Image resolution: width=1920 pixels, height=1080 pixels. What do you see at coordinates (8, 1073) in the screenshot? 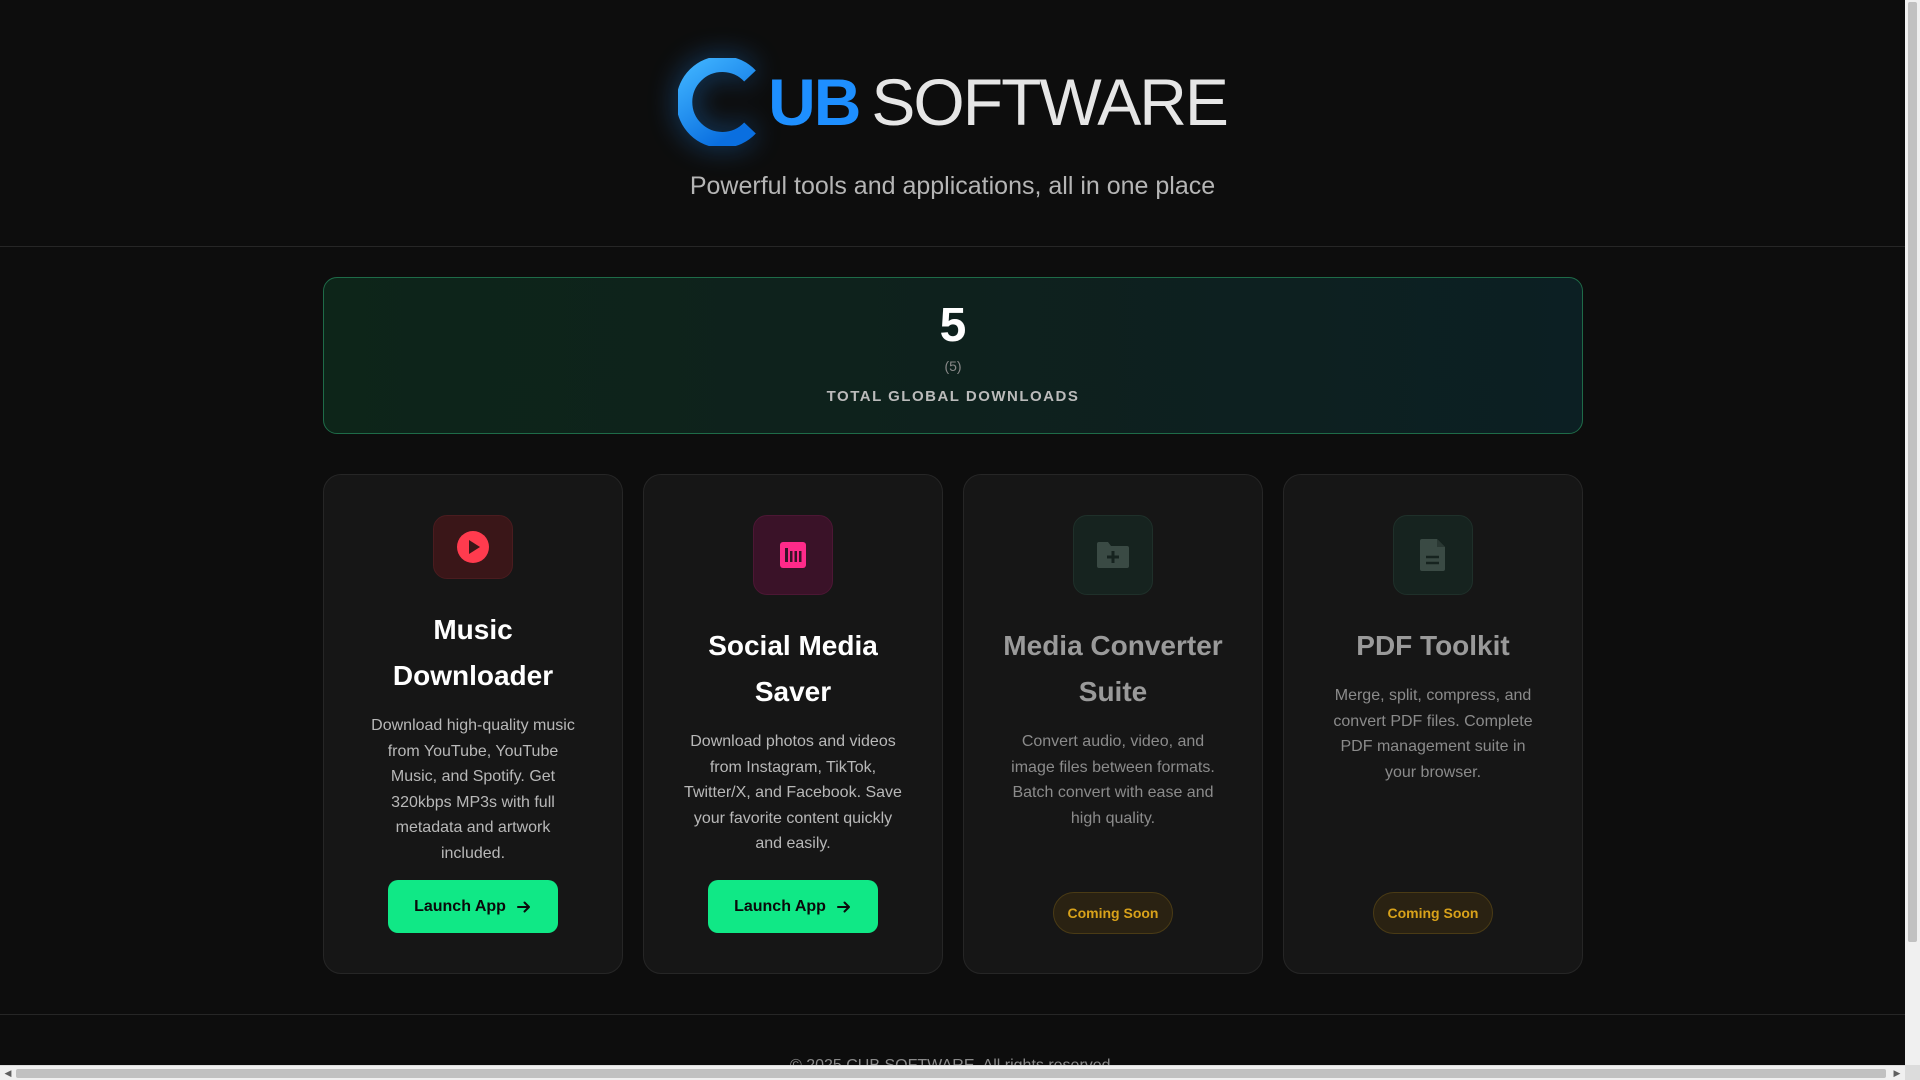
I see `scroll-left-icon: ◀` at bounding box center [8, 1073].